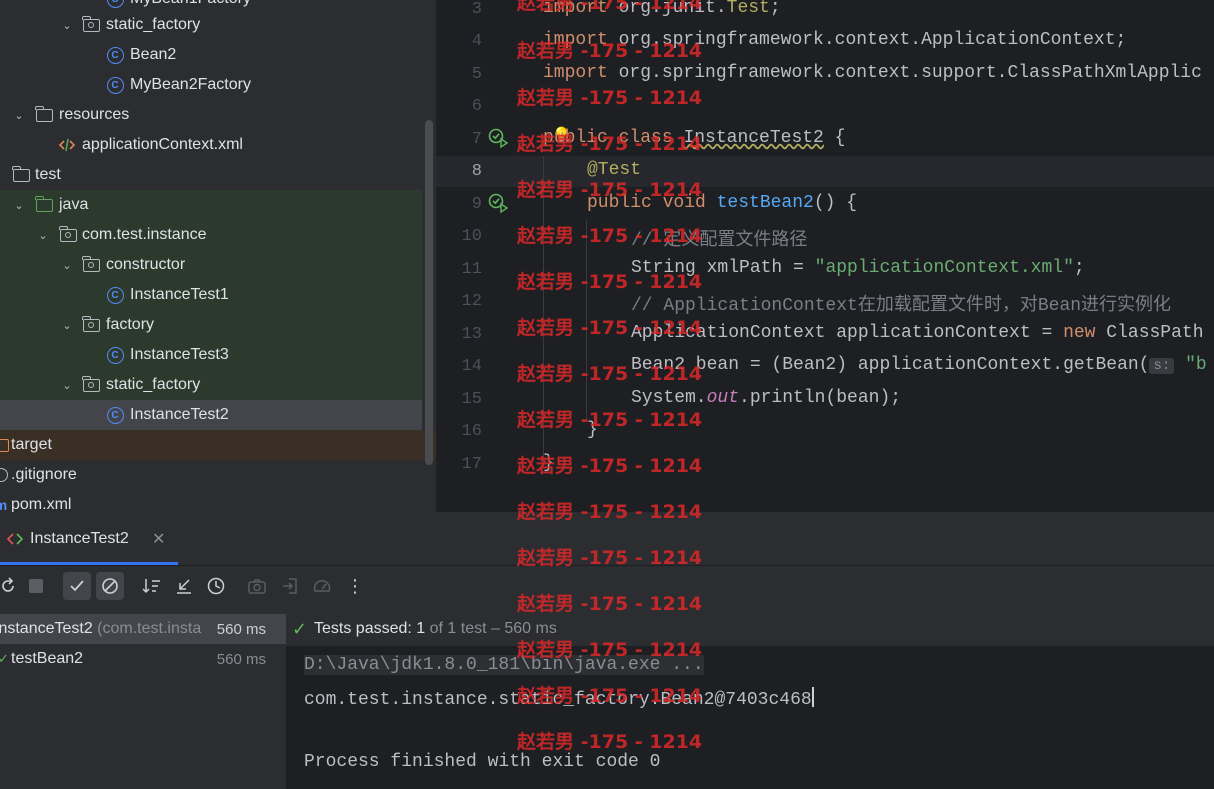 This screenshot has width=1214, height=789. I want to click on rerun-icon, so click(11, 586).